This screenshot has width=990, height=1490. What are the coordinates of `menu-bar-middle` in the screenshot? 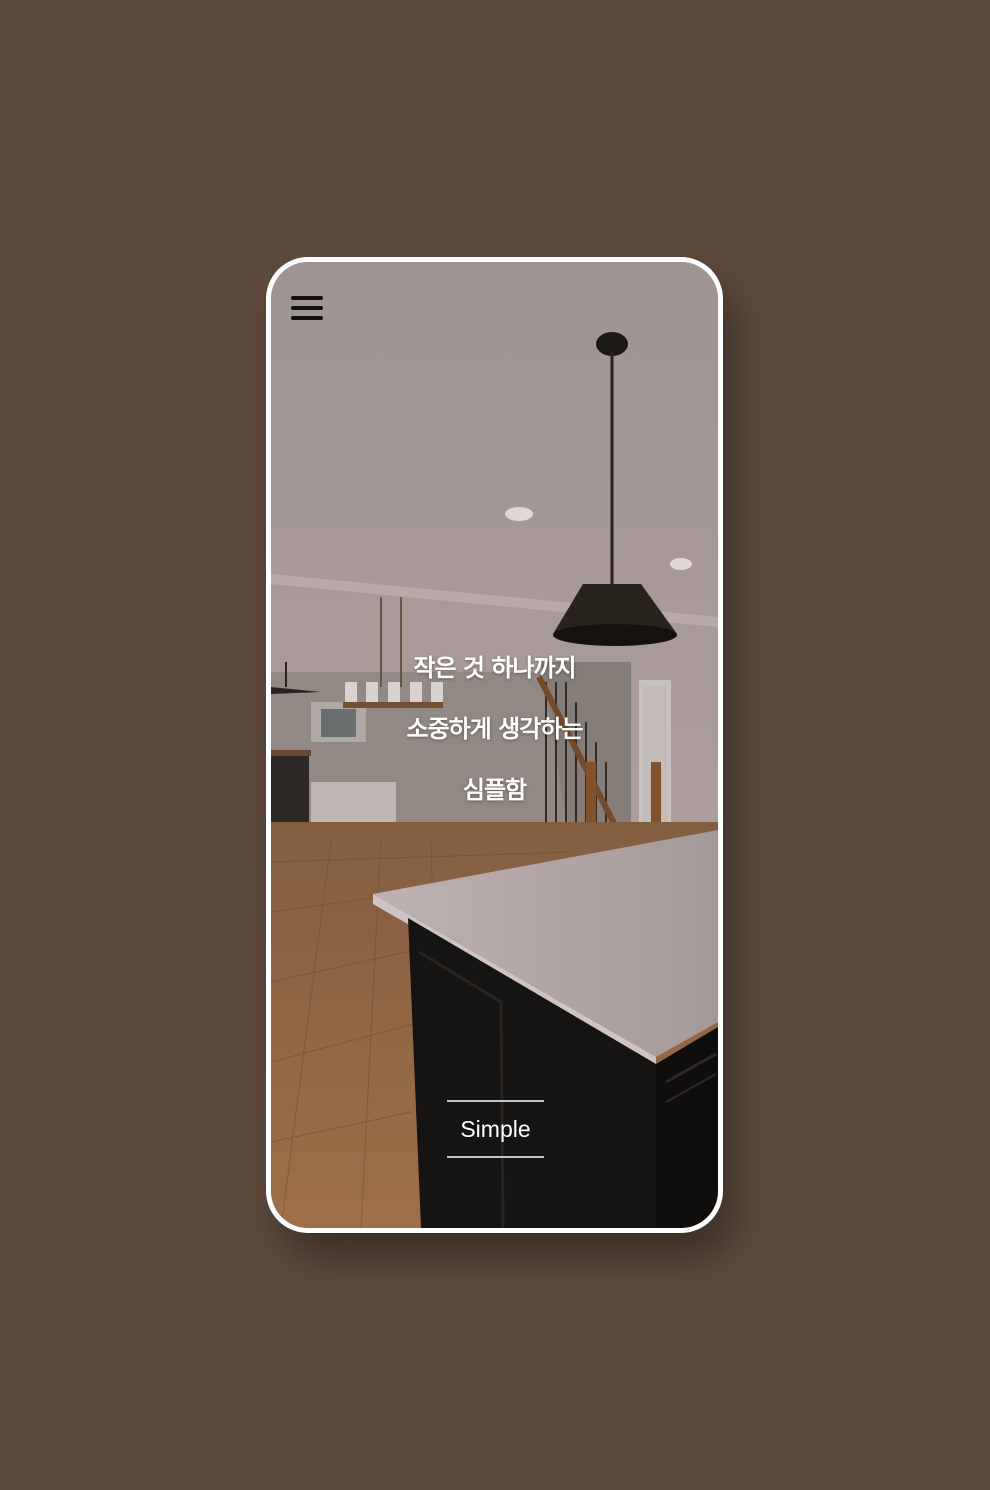 It's located at (307, 308).